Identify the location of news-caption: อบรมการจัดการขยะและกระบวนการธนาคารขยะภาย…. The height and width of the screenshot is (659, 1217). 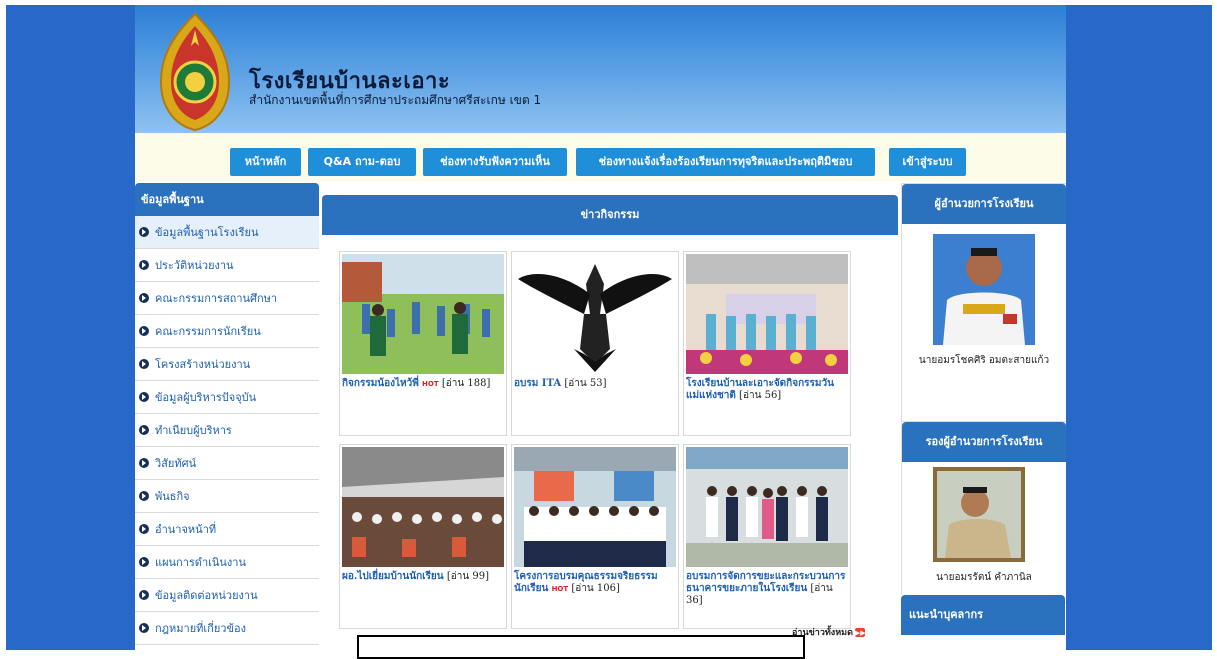
(766, 589).